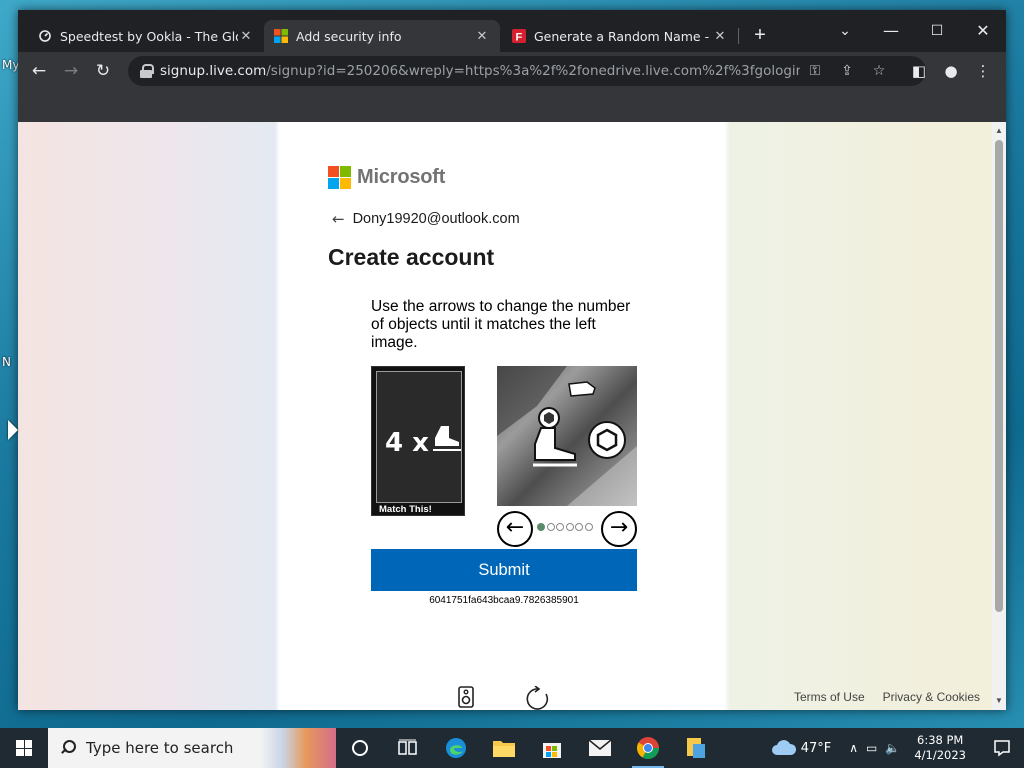 This screenshot has height=768, width=1024. I want to click on chrome-icon, so click(648, 748).